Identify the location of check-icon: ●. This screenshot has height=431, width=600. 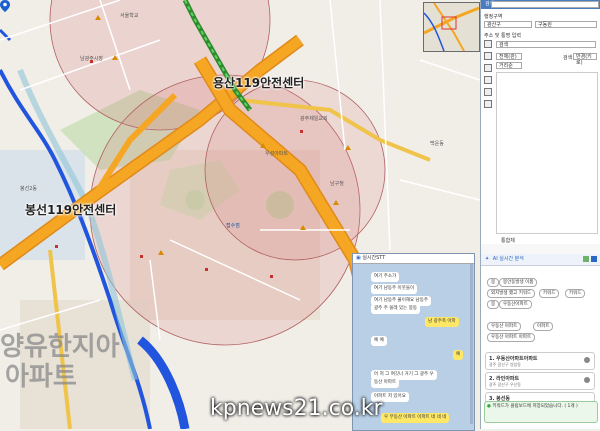
(489, 406).